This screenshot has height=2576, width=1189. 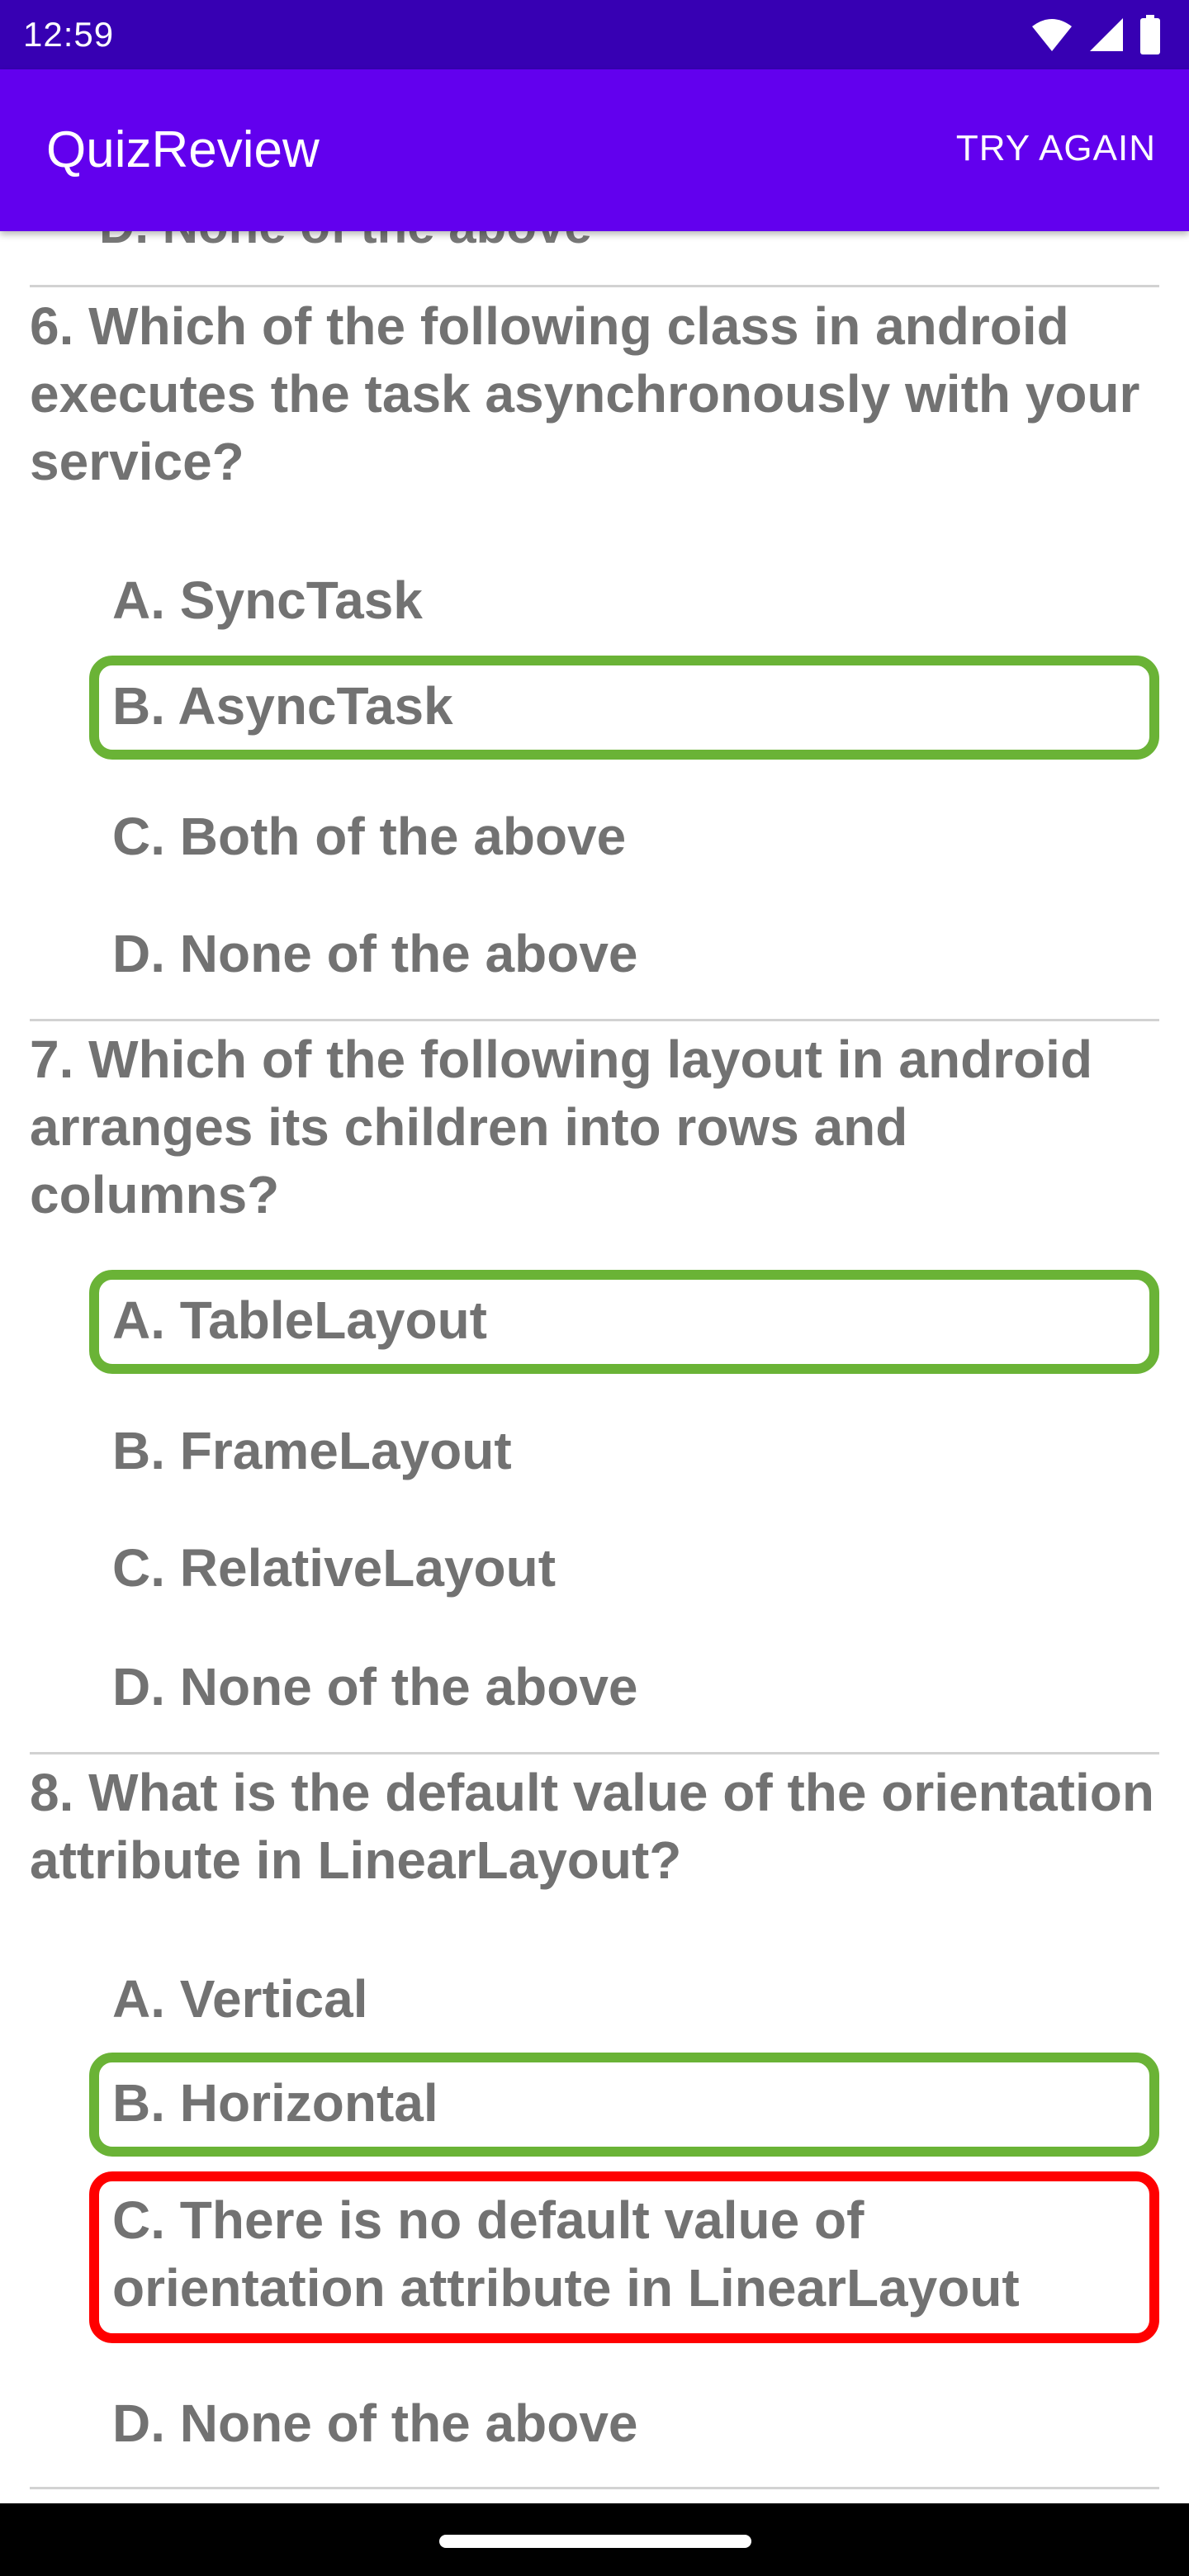 I want to click on option-6d: D. None of the above, so click(x=375, y=953).